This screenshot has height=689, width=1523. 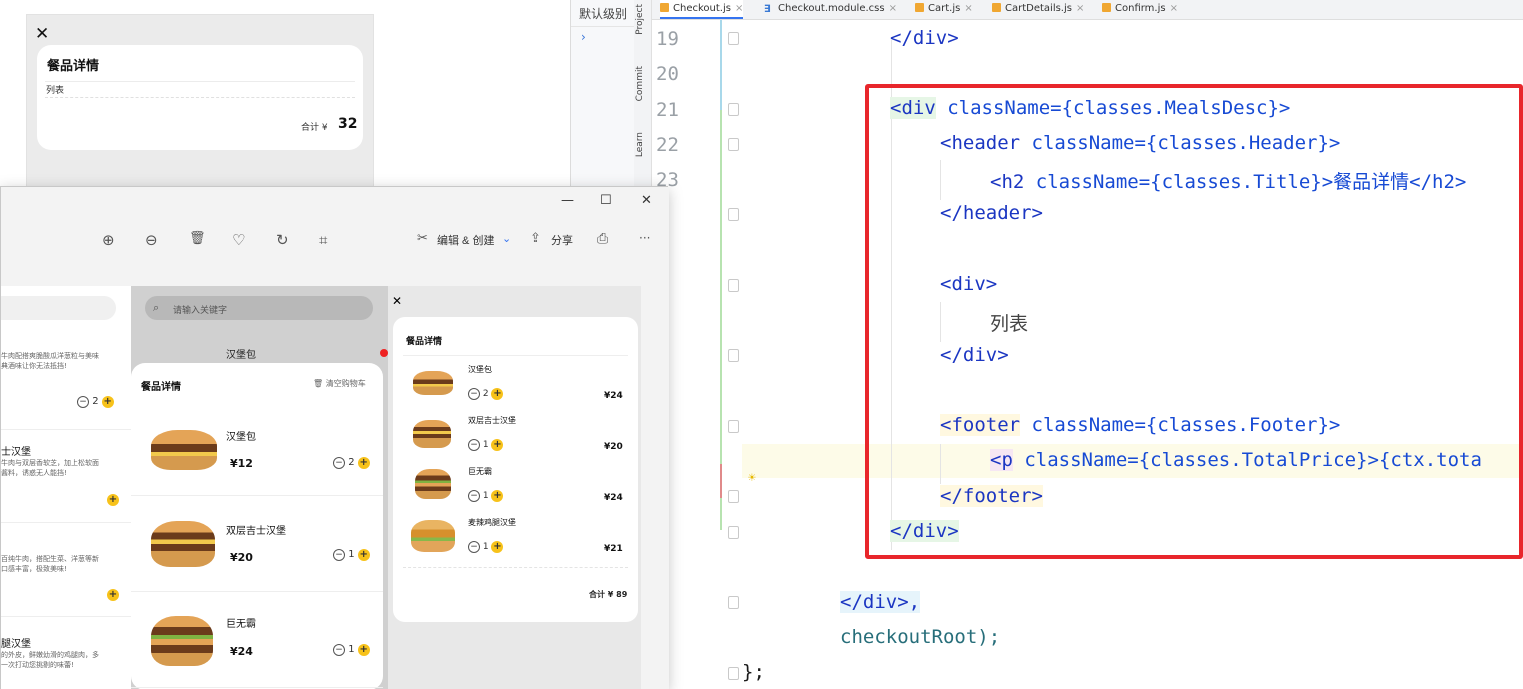 What do you see at coordinates (644, 238) in the screenshot?
I see `more-icon: ···` at bounding box center [644, 238].